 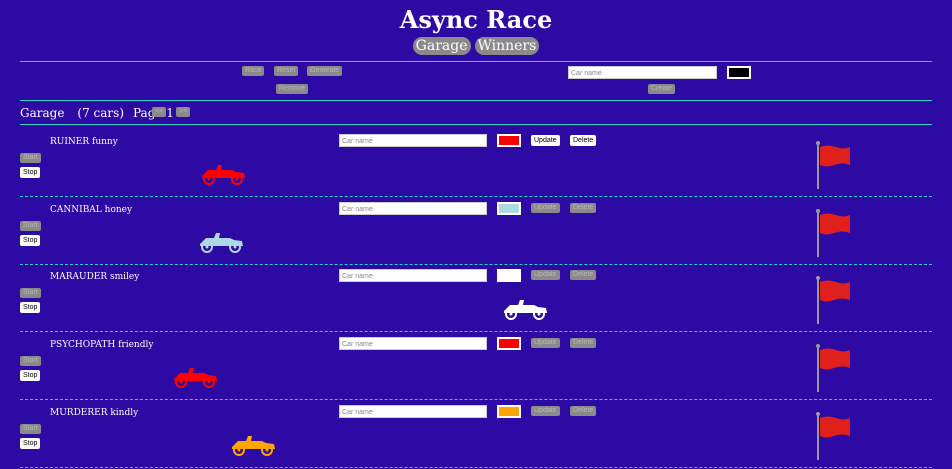 I want to click on generate-button: Generate, so click(x=325, y=71).